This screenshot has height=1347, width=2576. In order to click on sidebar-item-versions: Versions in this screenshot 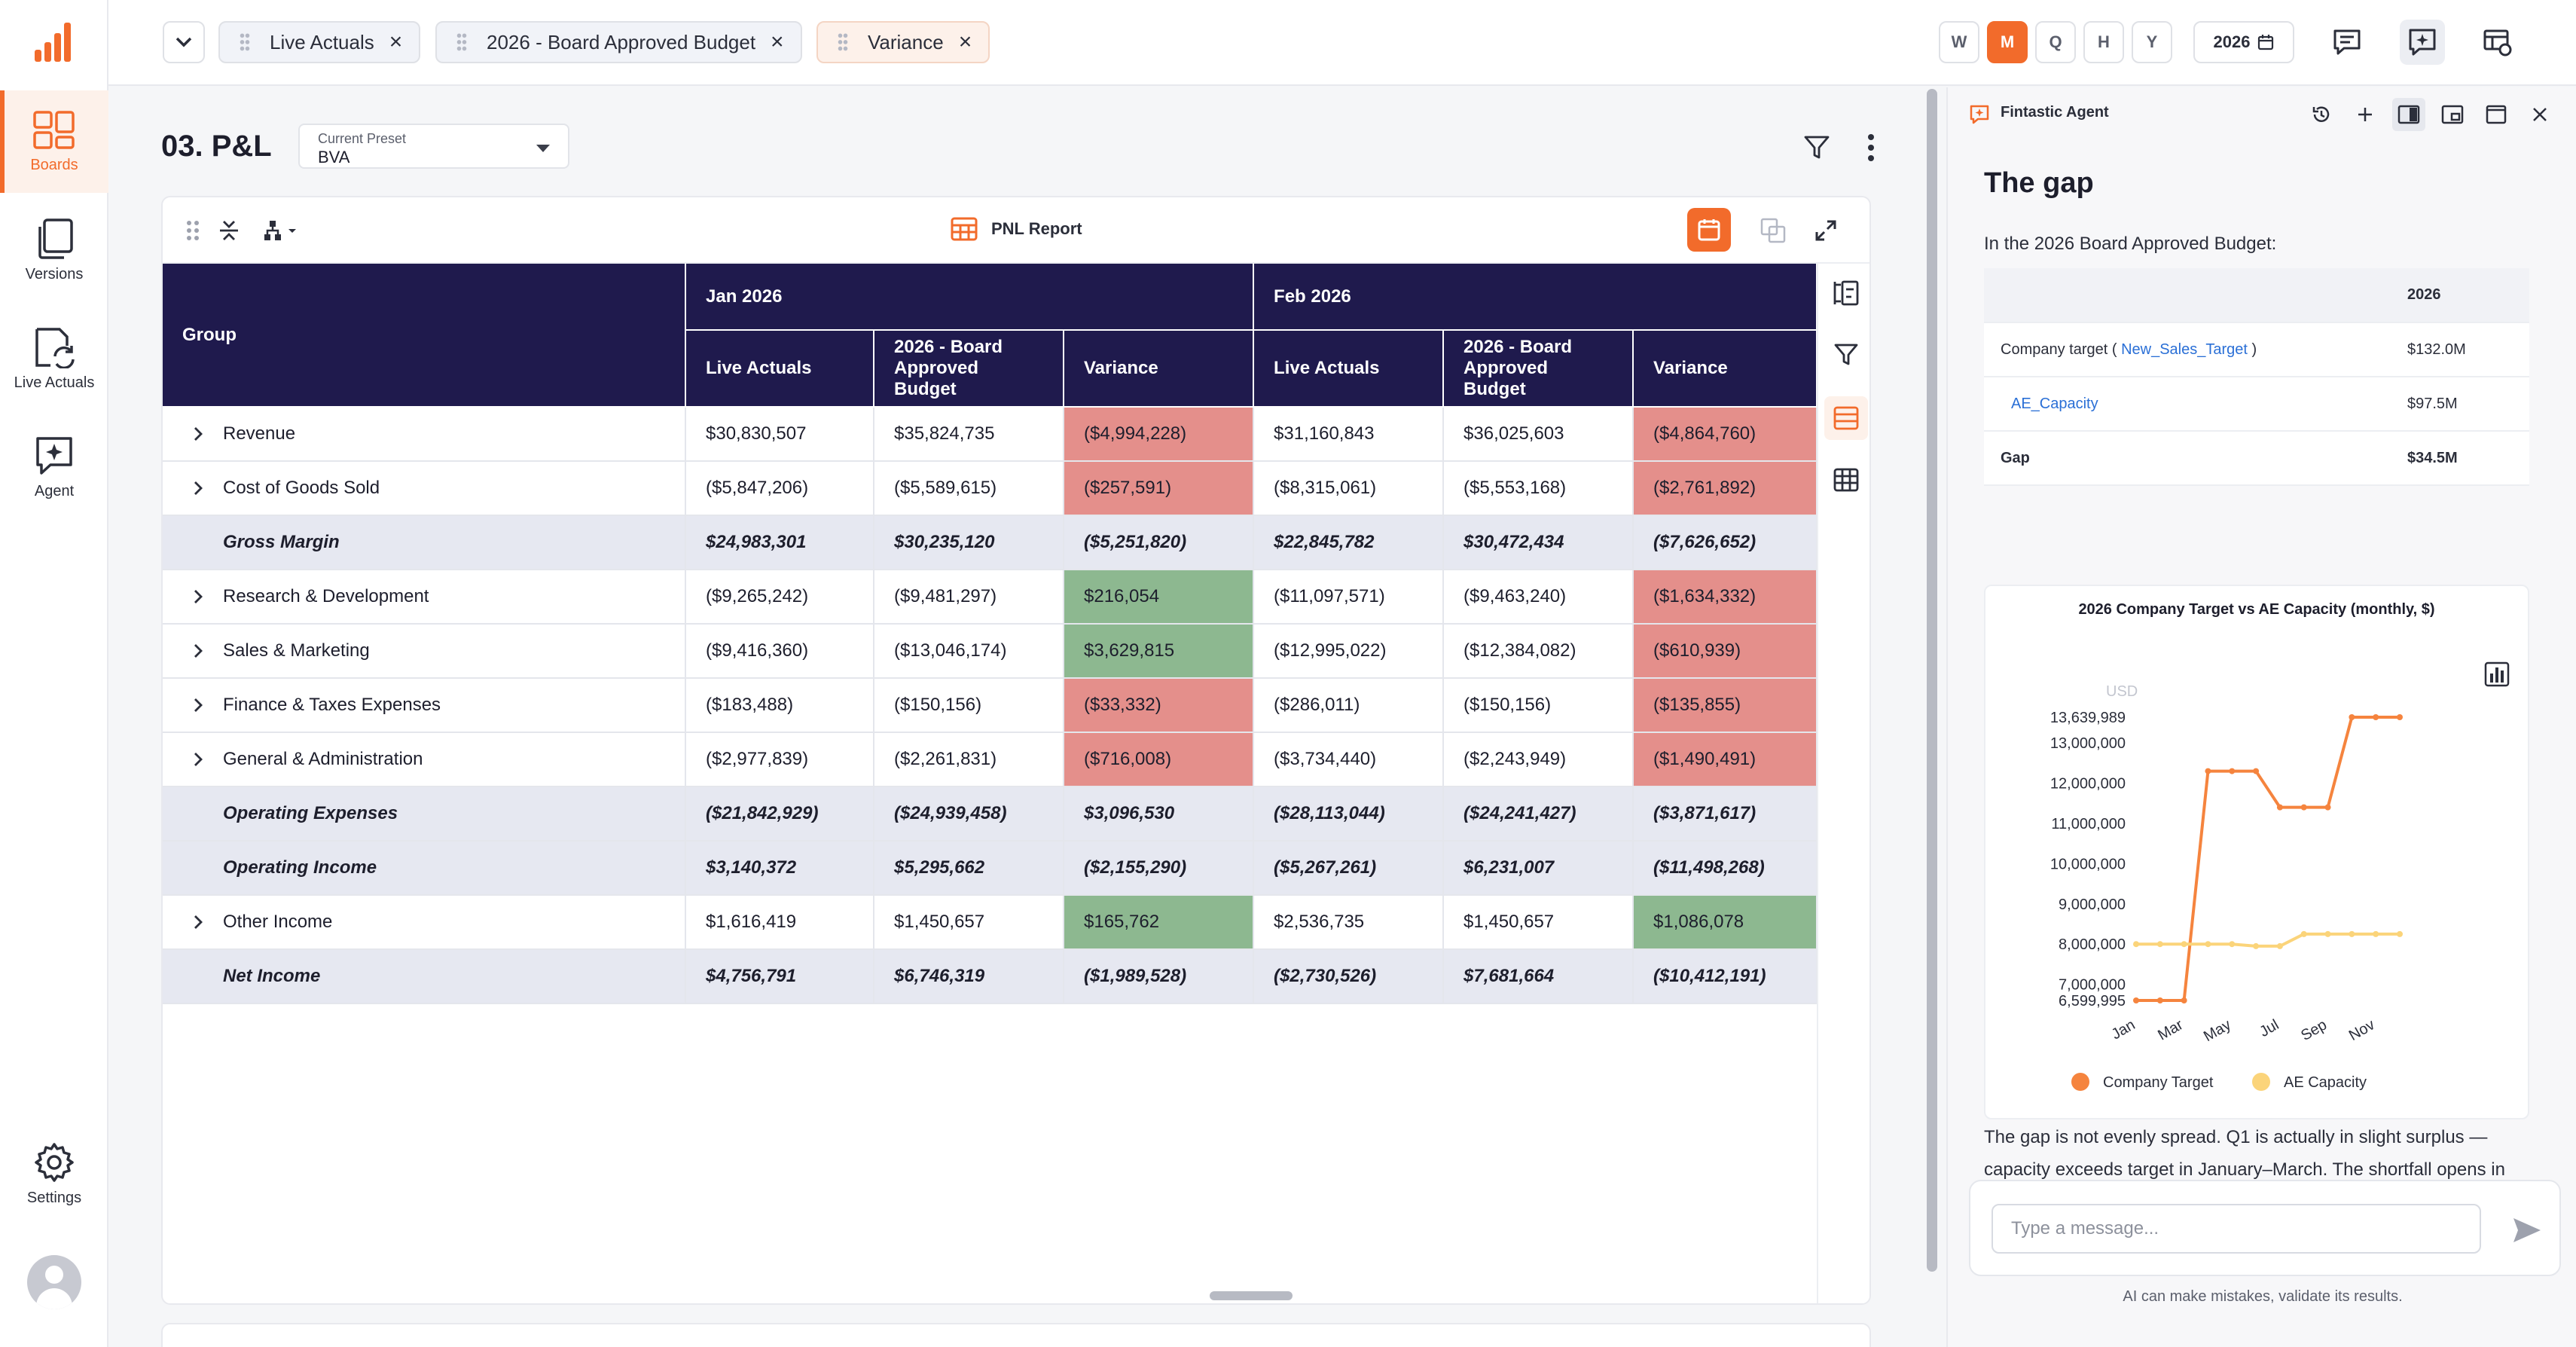, I will do `click(54, 250)`.